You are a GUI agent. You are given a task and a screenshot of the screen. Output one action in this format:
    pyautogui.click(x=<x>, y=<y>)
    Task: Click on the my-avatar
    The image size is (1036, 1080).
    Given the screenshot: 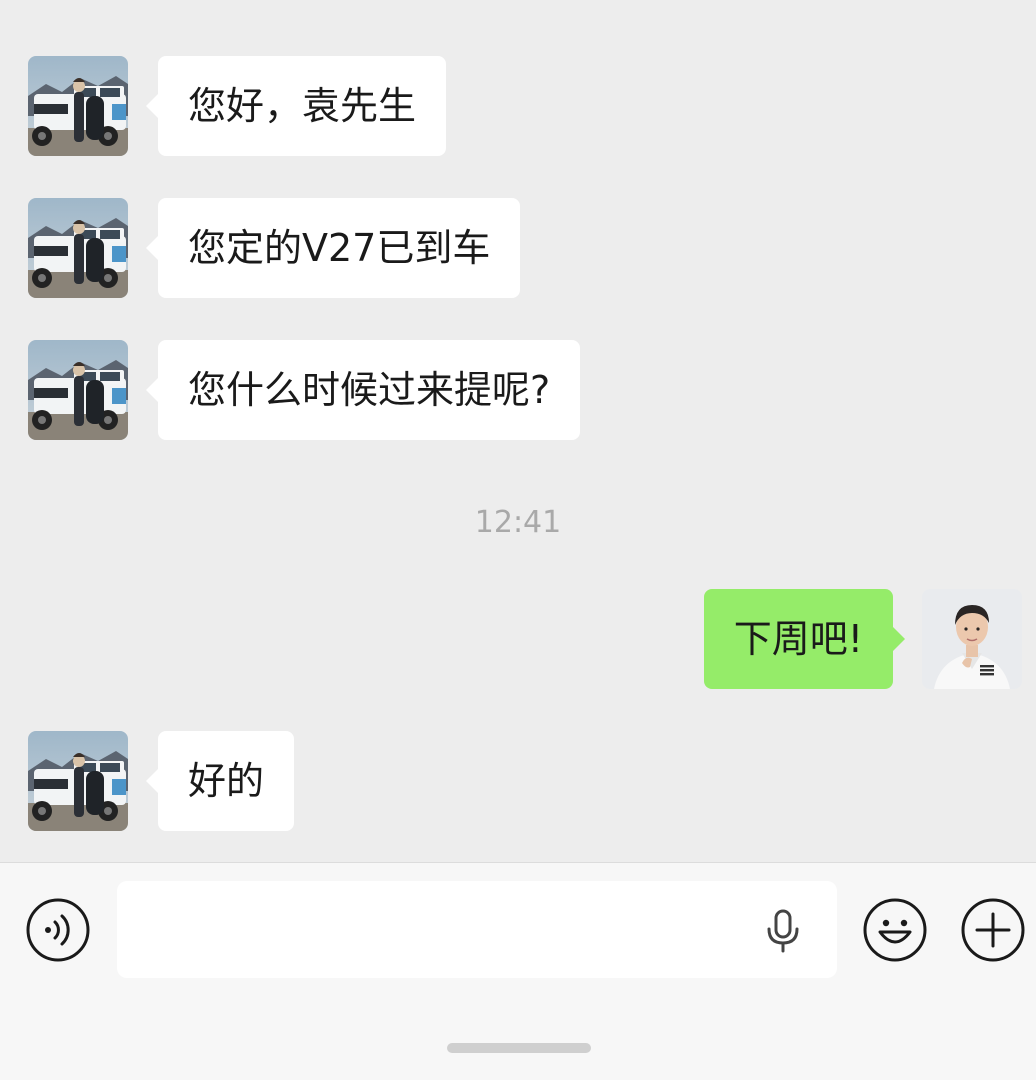 What is the action you would take?
    pyautogui.click(x=972, y=639)
    